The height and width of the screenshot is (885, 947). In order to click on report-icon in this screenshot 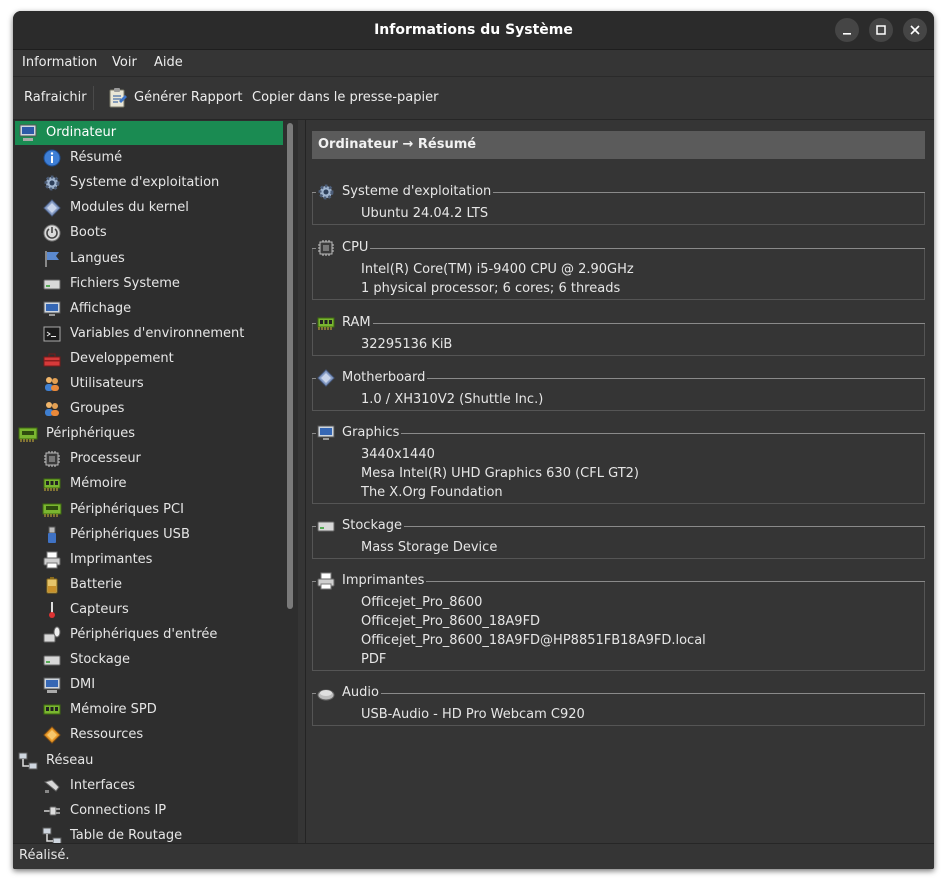, I will do `click(118, 98)`.